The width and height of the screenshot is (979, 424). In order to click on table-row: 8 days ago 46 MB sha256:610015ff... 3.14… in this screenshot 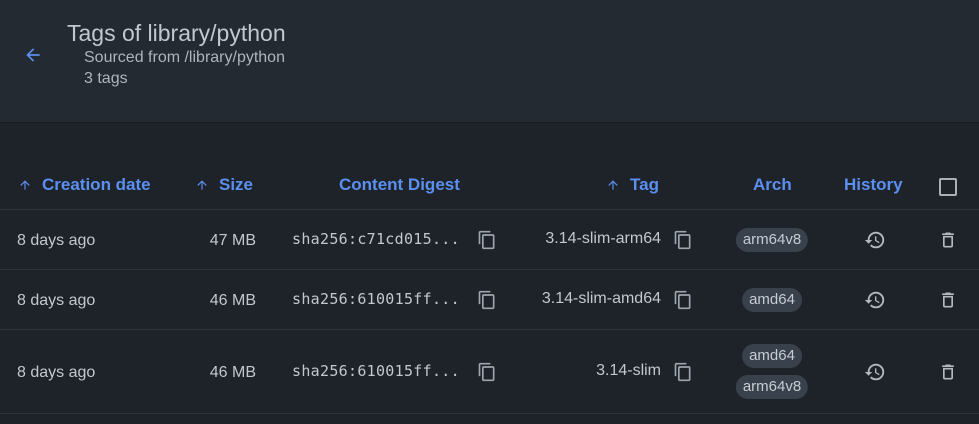, I will do `click(489, 300)`.